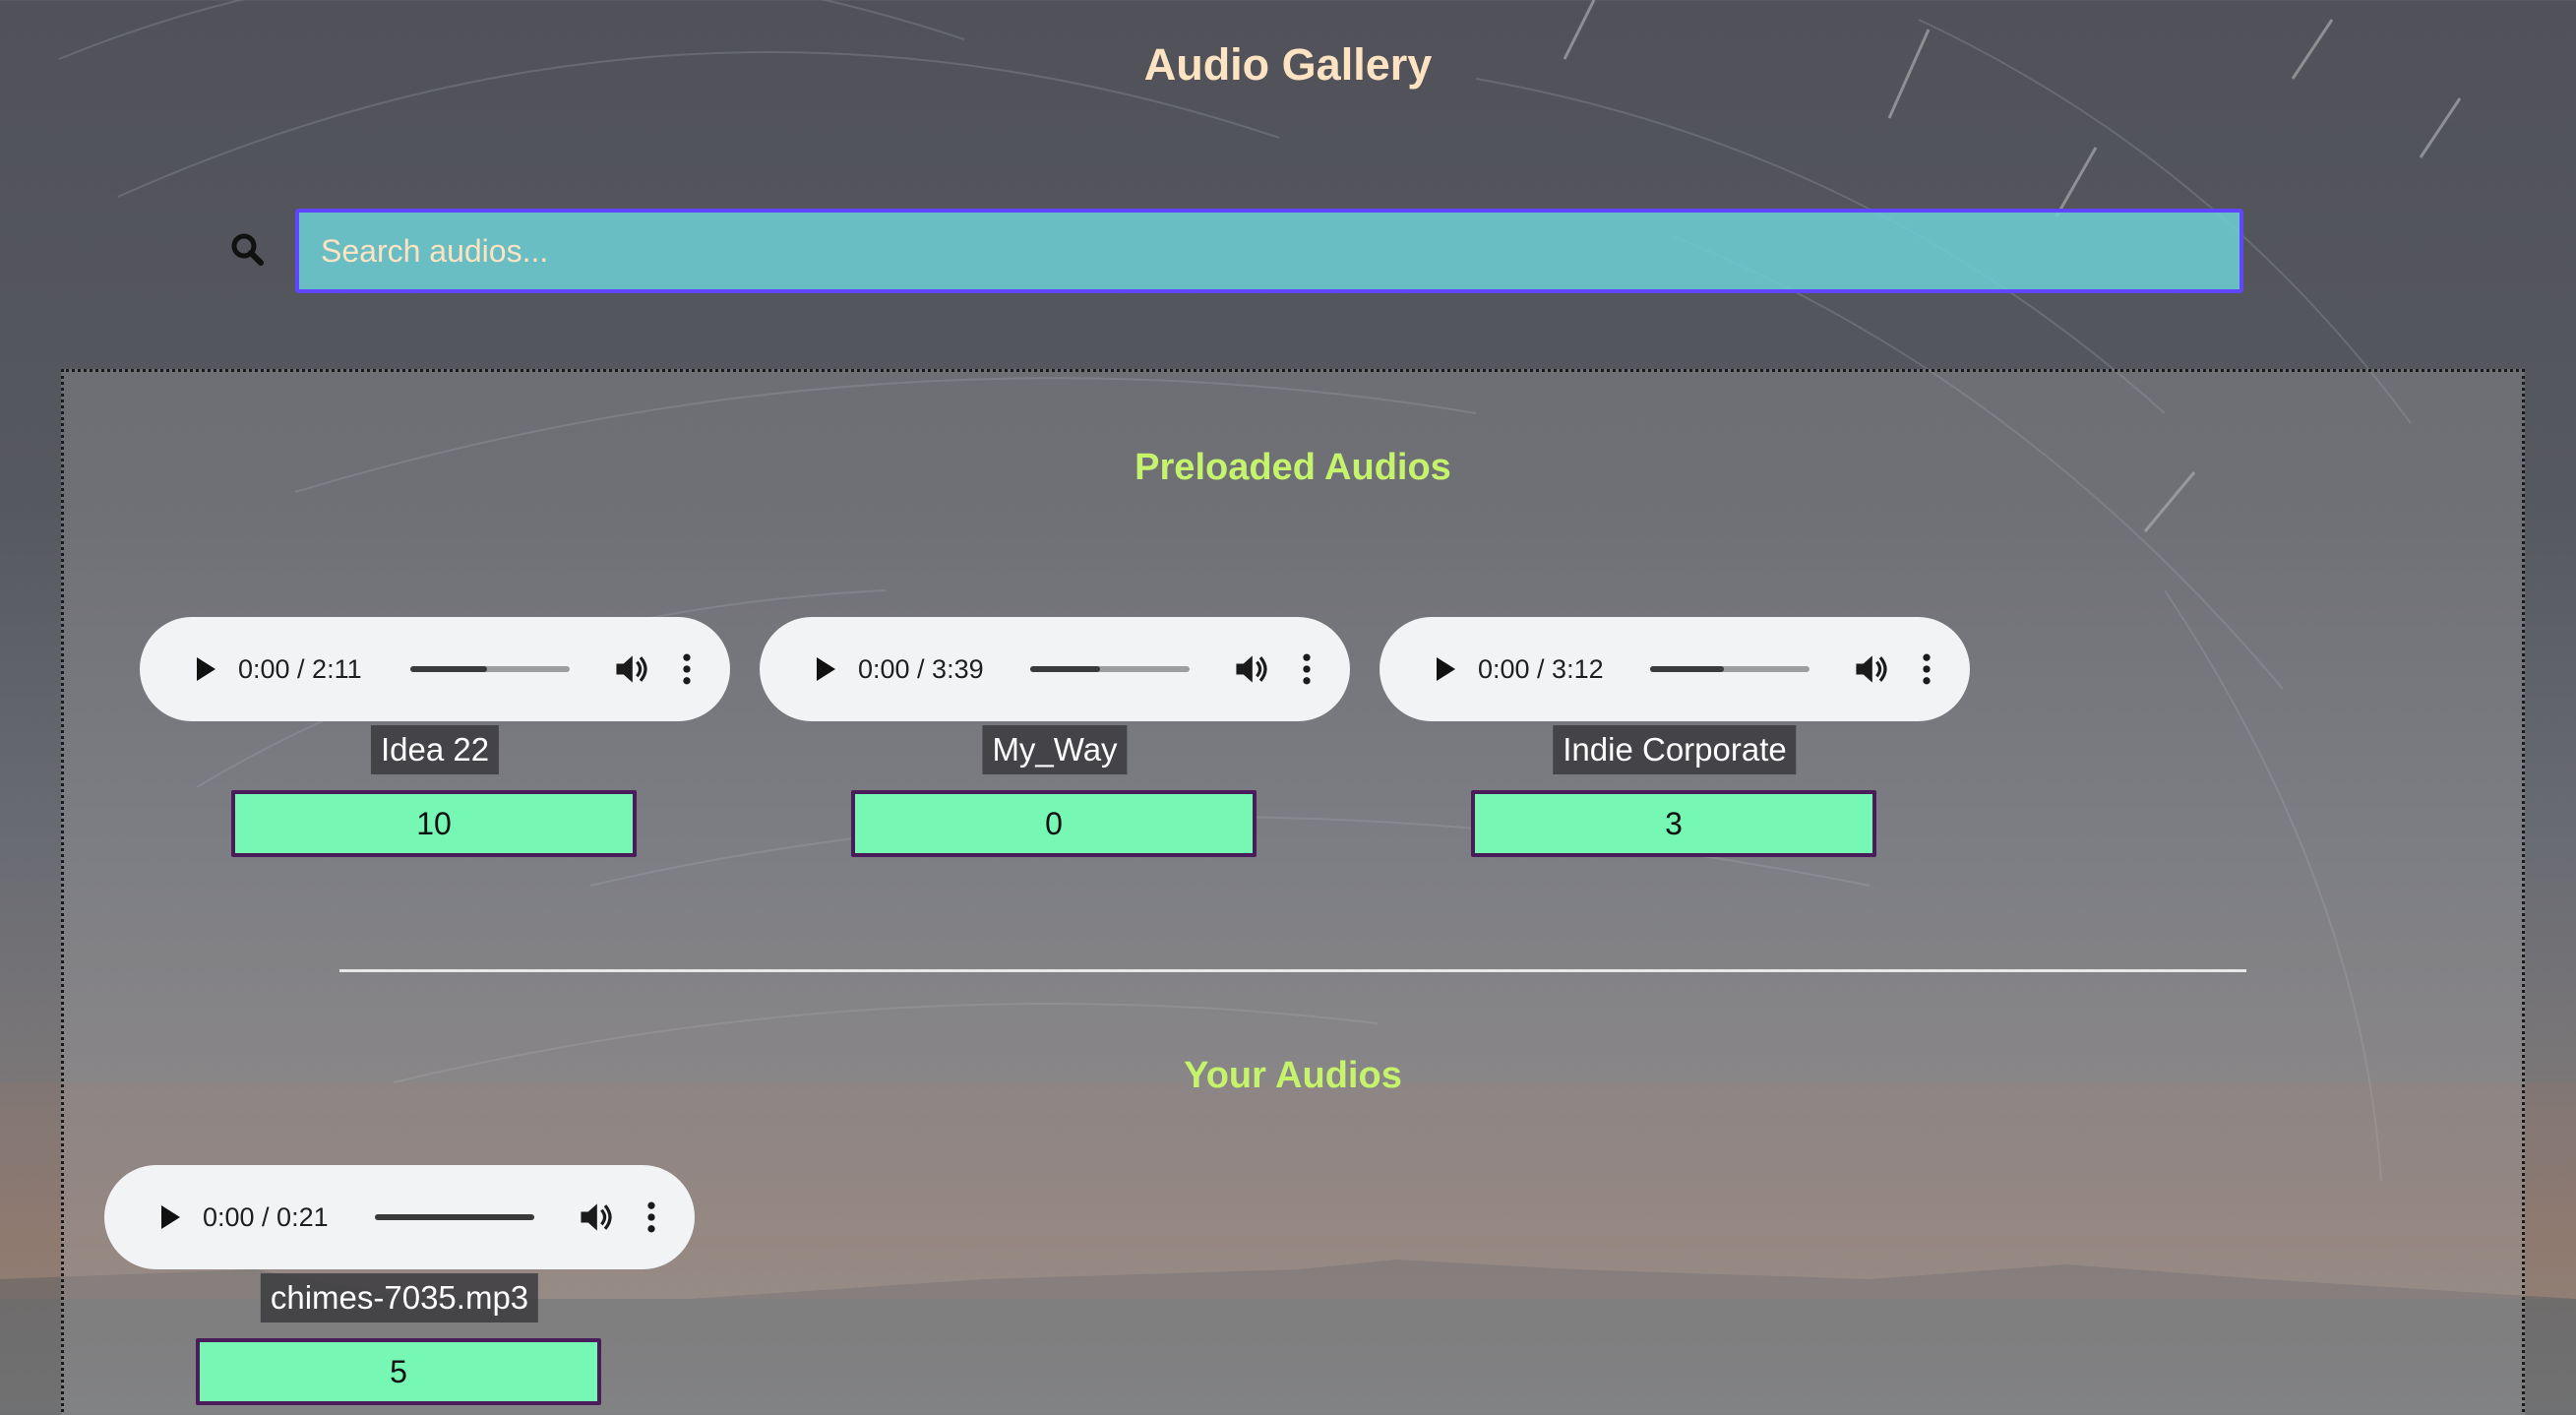  I want to click on page-title: Audio Gallery, so click(1288, 64).